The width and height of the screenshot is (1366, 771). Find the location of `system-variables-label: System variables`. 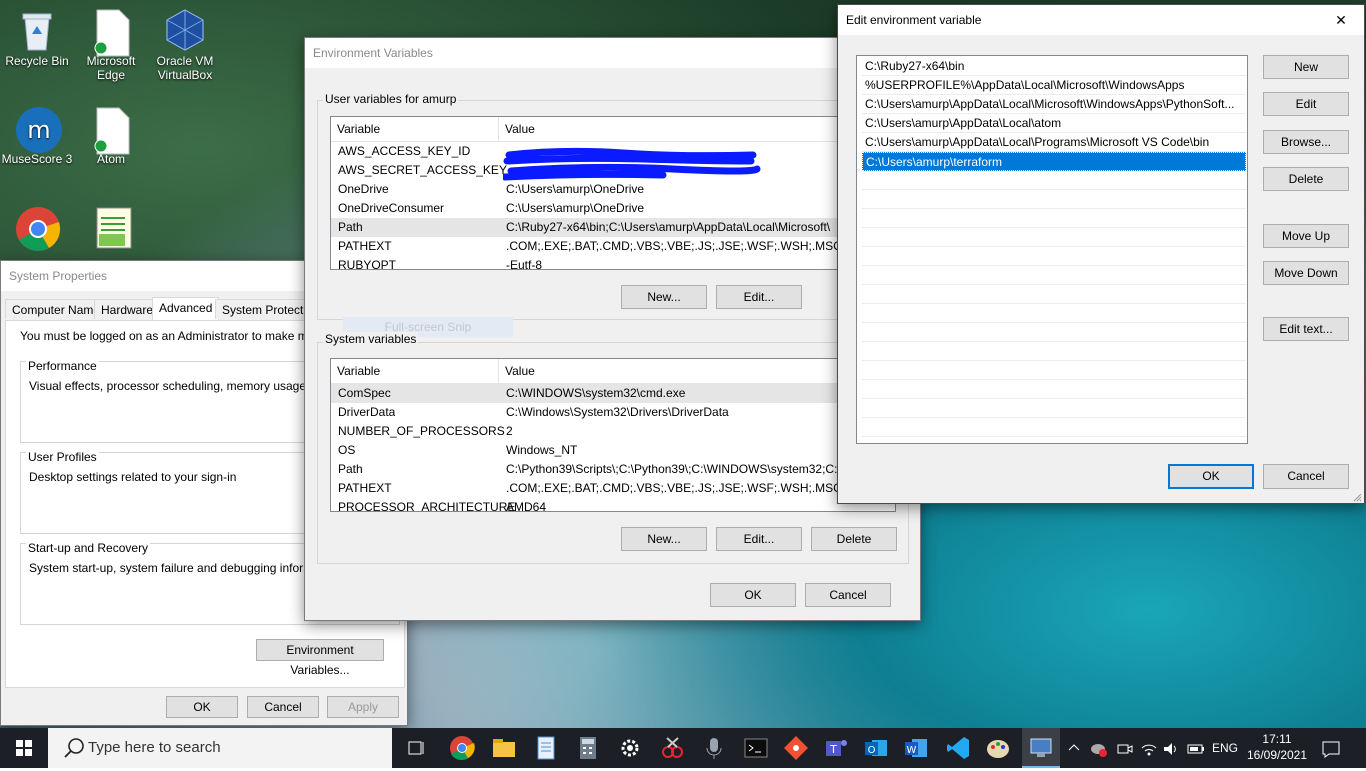

system-variables-label: System variables is located at coordinates (371, 339).